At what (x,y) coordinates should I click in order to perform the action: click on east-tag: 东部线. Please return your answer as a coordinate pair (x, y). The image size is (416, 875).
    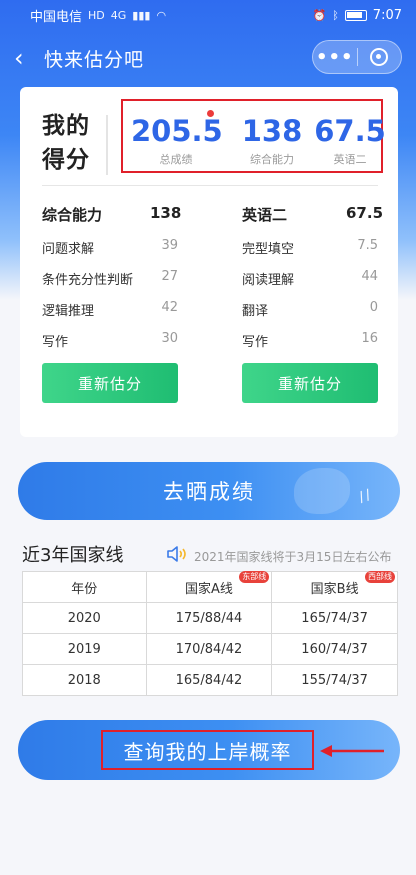
    Looking at the image, I should click on (254, 577).